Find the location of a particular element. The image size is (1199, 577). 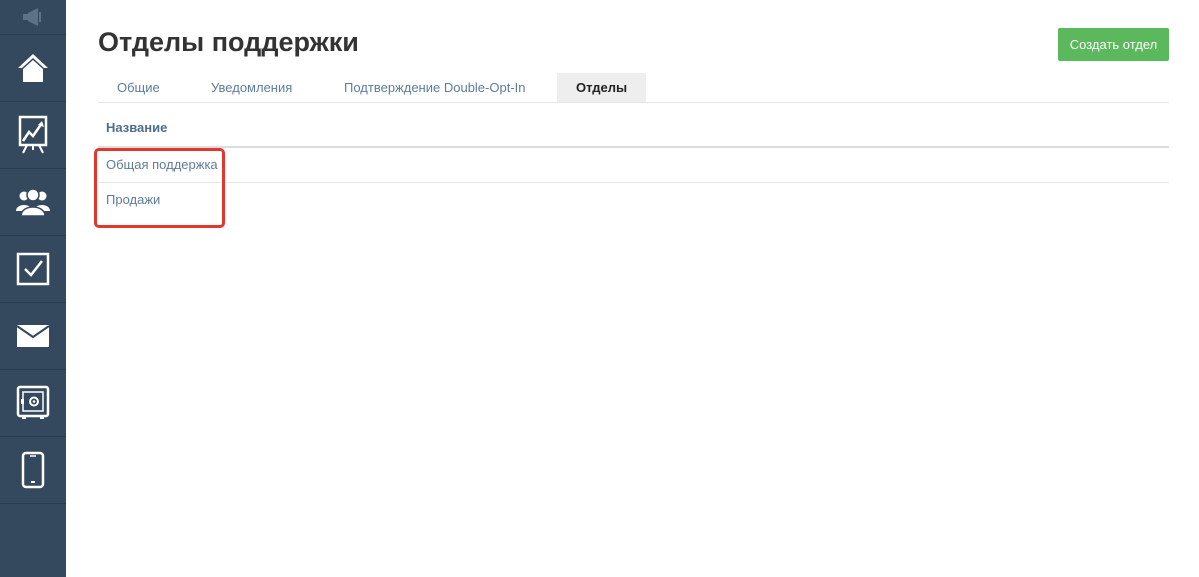

safe-icon is located at coordinates (33, 402).